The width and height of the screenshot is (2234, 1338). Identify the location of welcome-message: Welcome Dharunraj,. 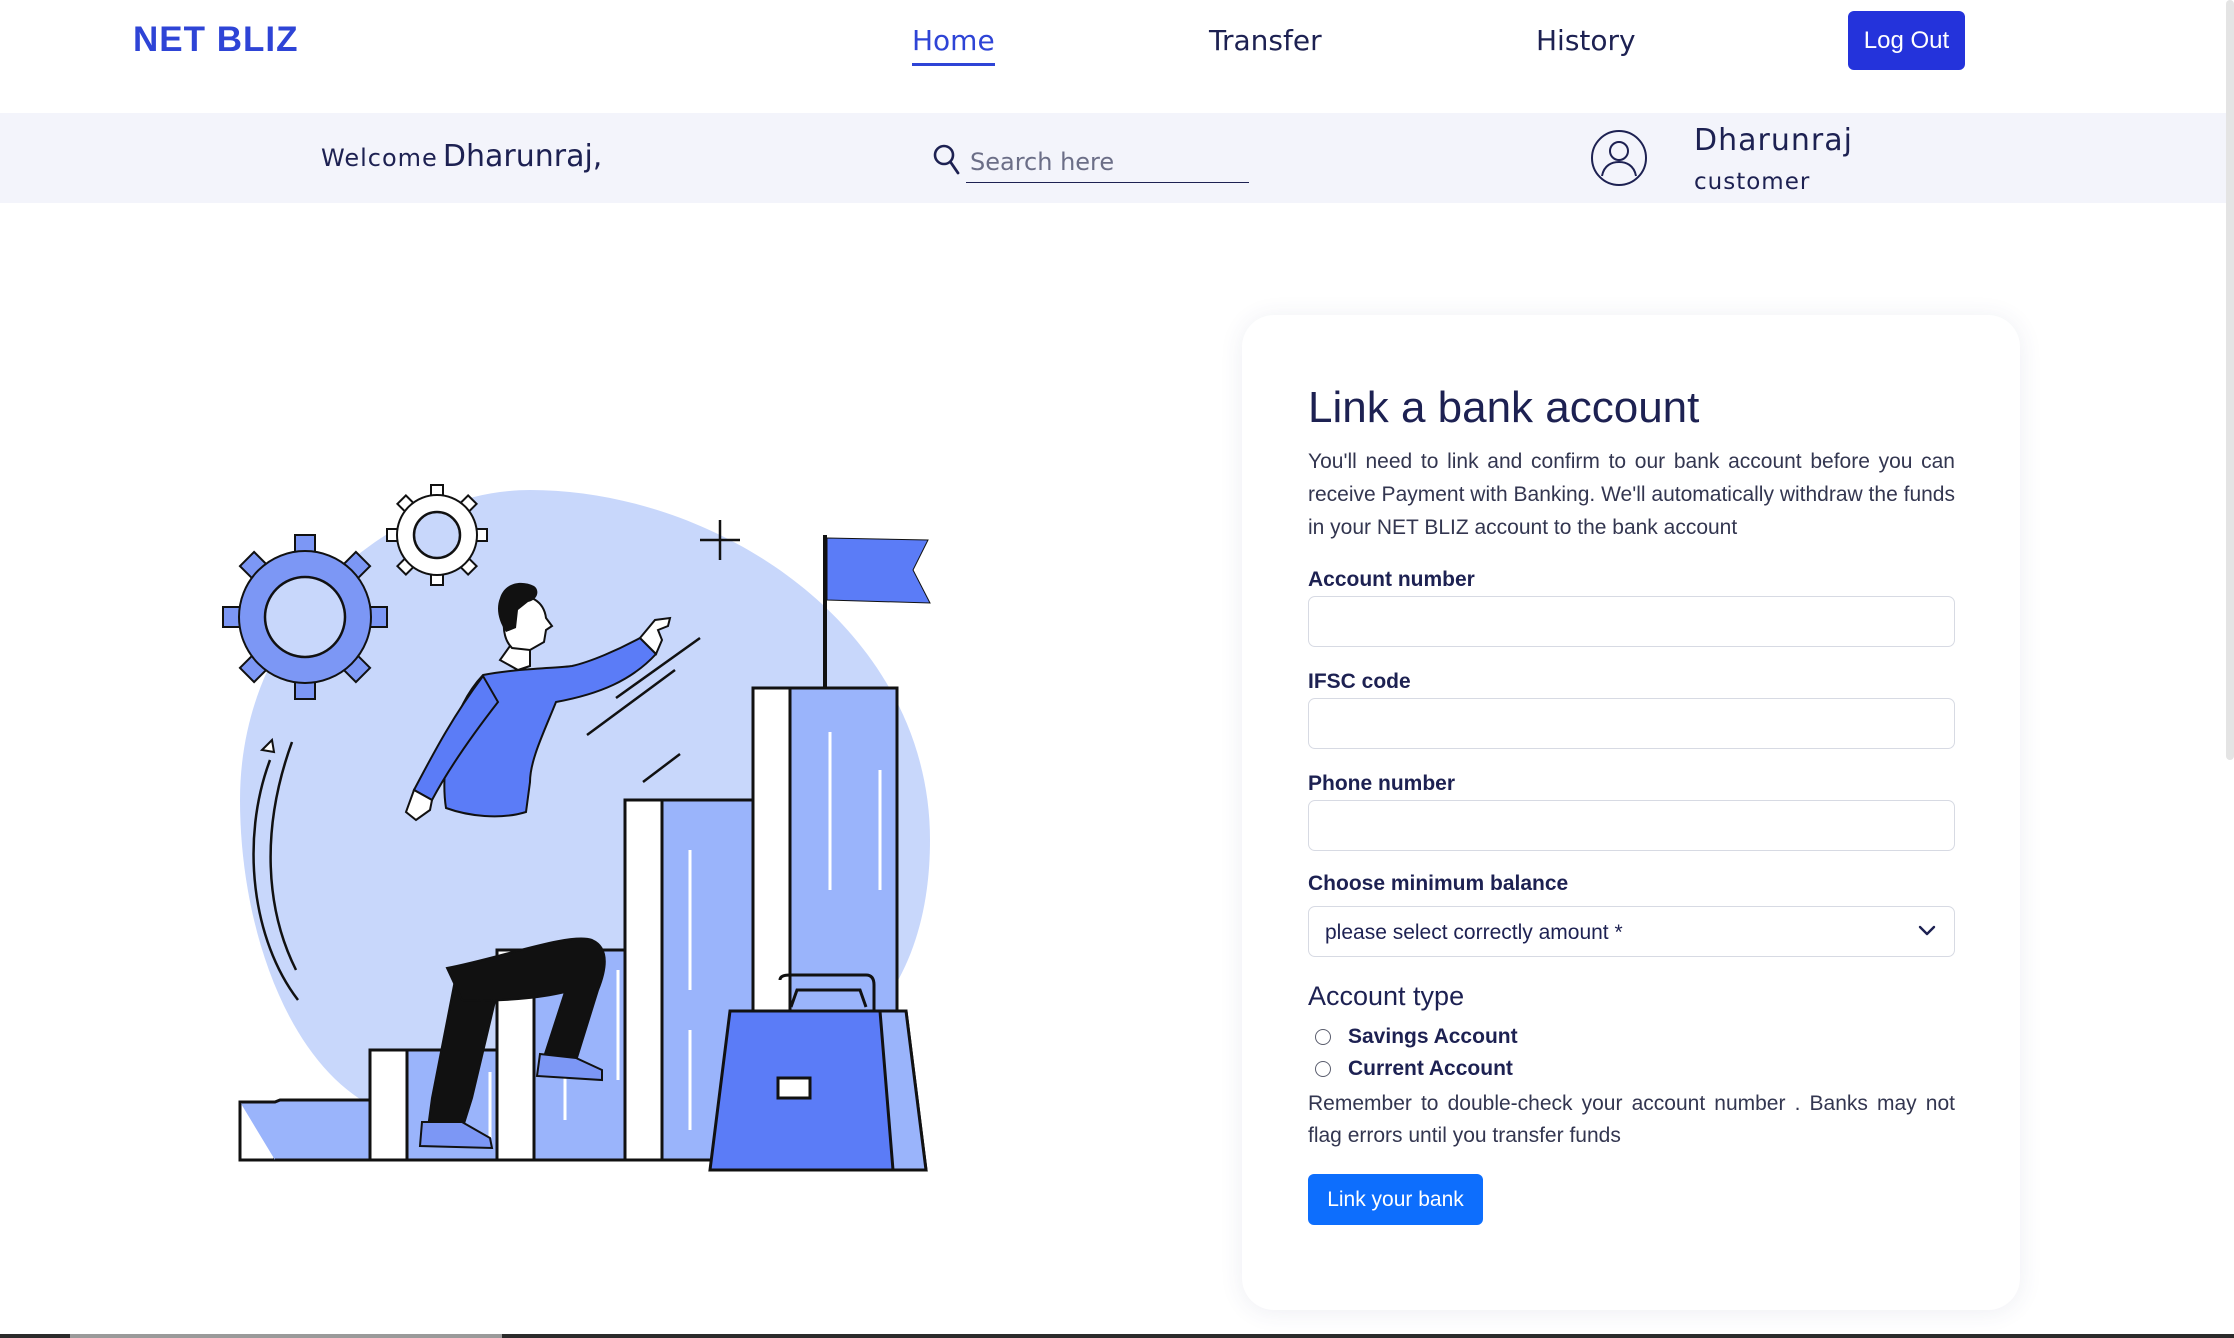
(461, 156).